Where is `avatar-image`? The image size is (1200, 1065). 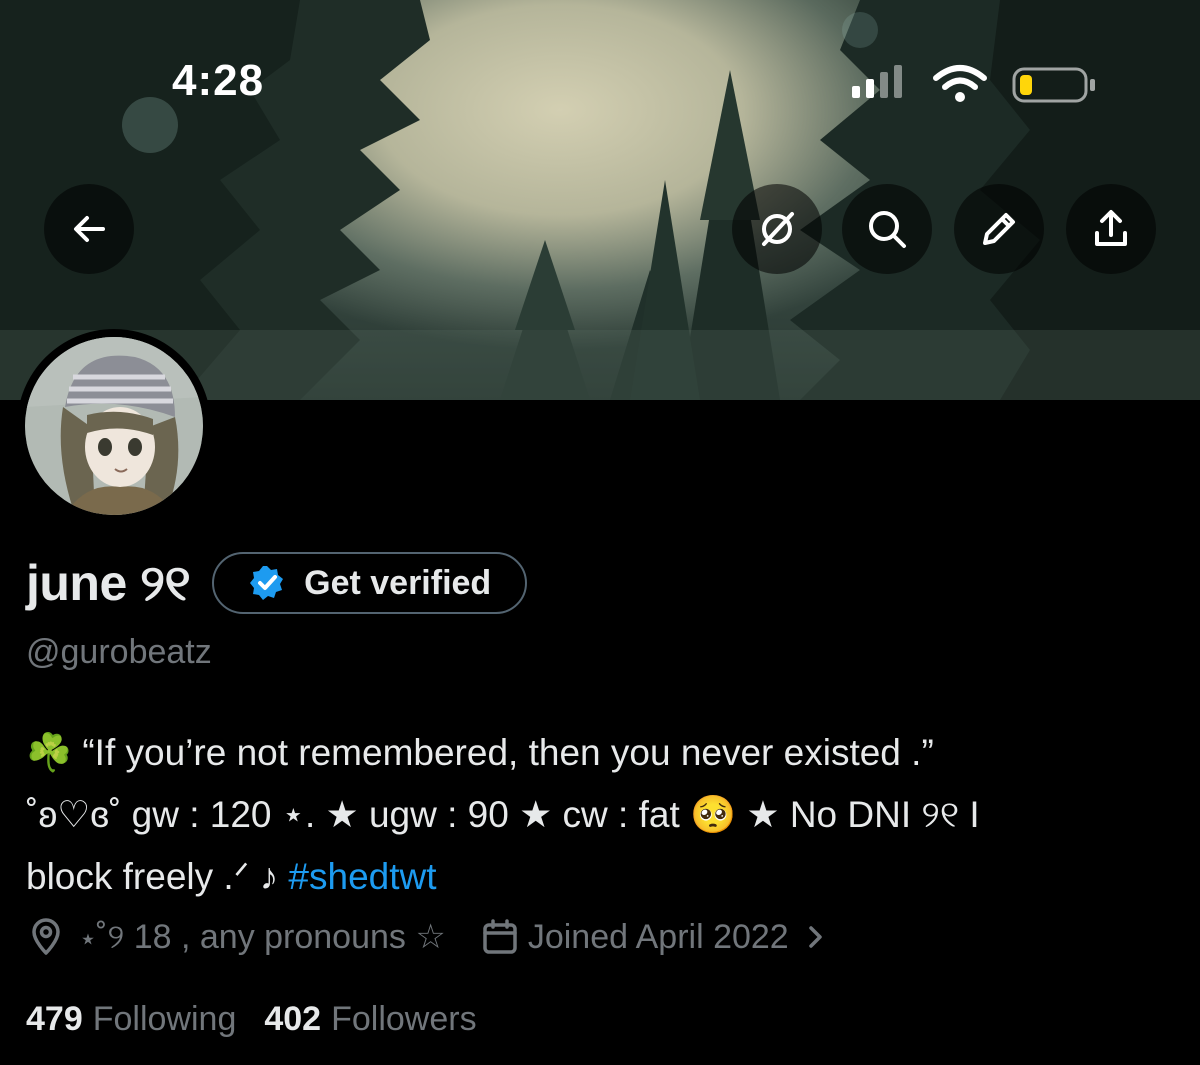 avatar-image is located at coordinates (114, 426).